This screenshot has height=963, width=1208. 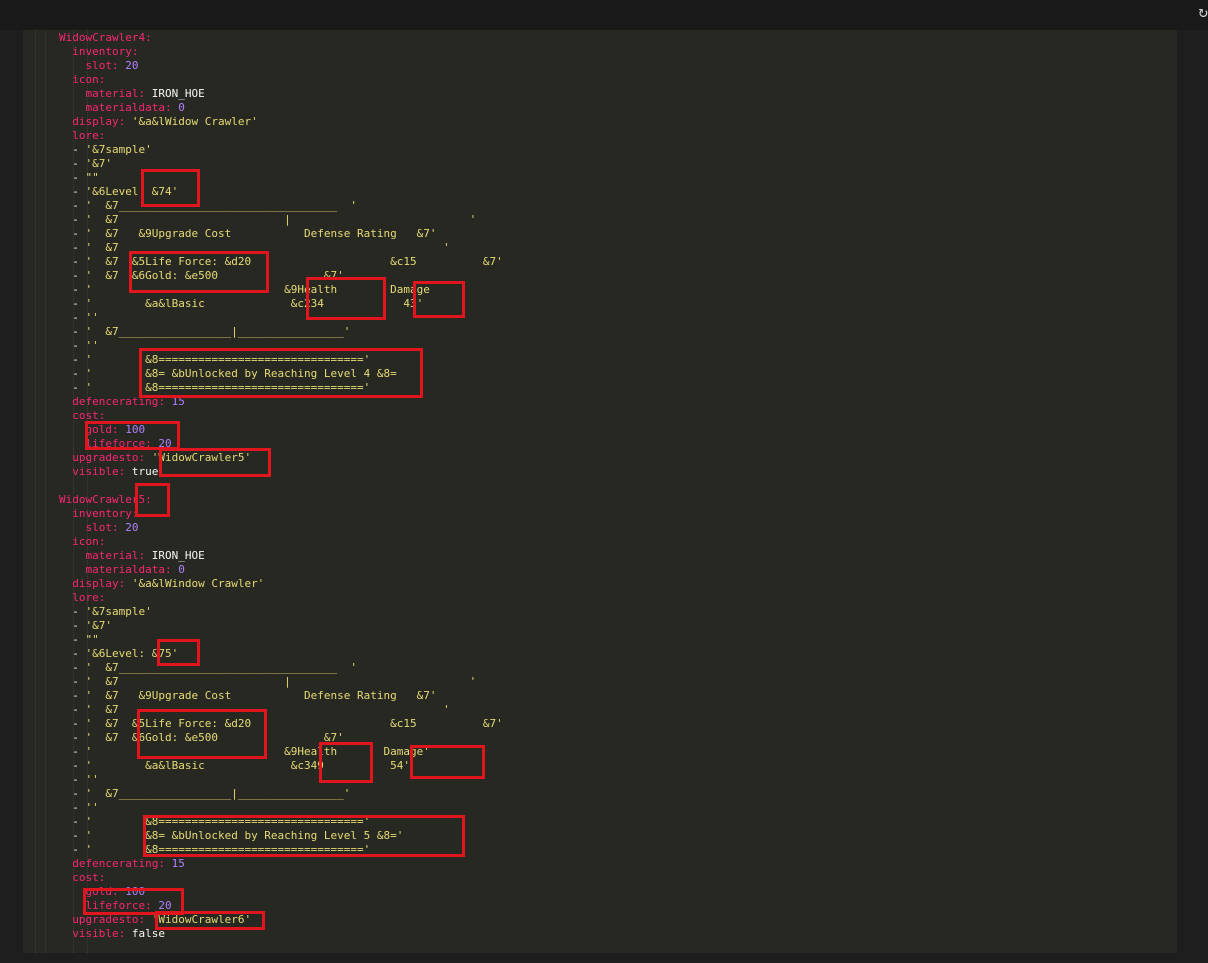 I want to click on code-token: visible:, so click(x=99, y=933).